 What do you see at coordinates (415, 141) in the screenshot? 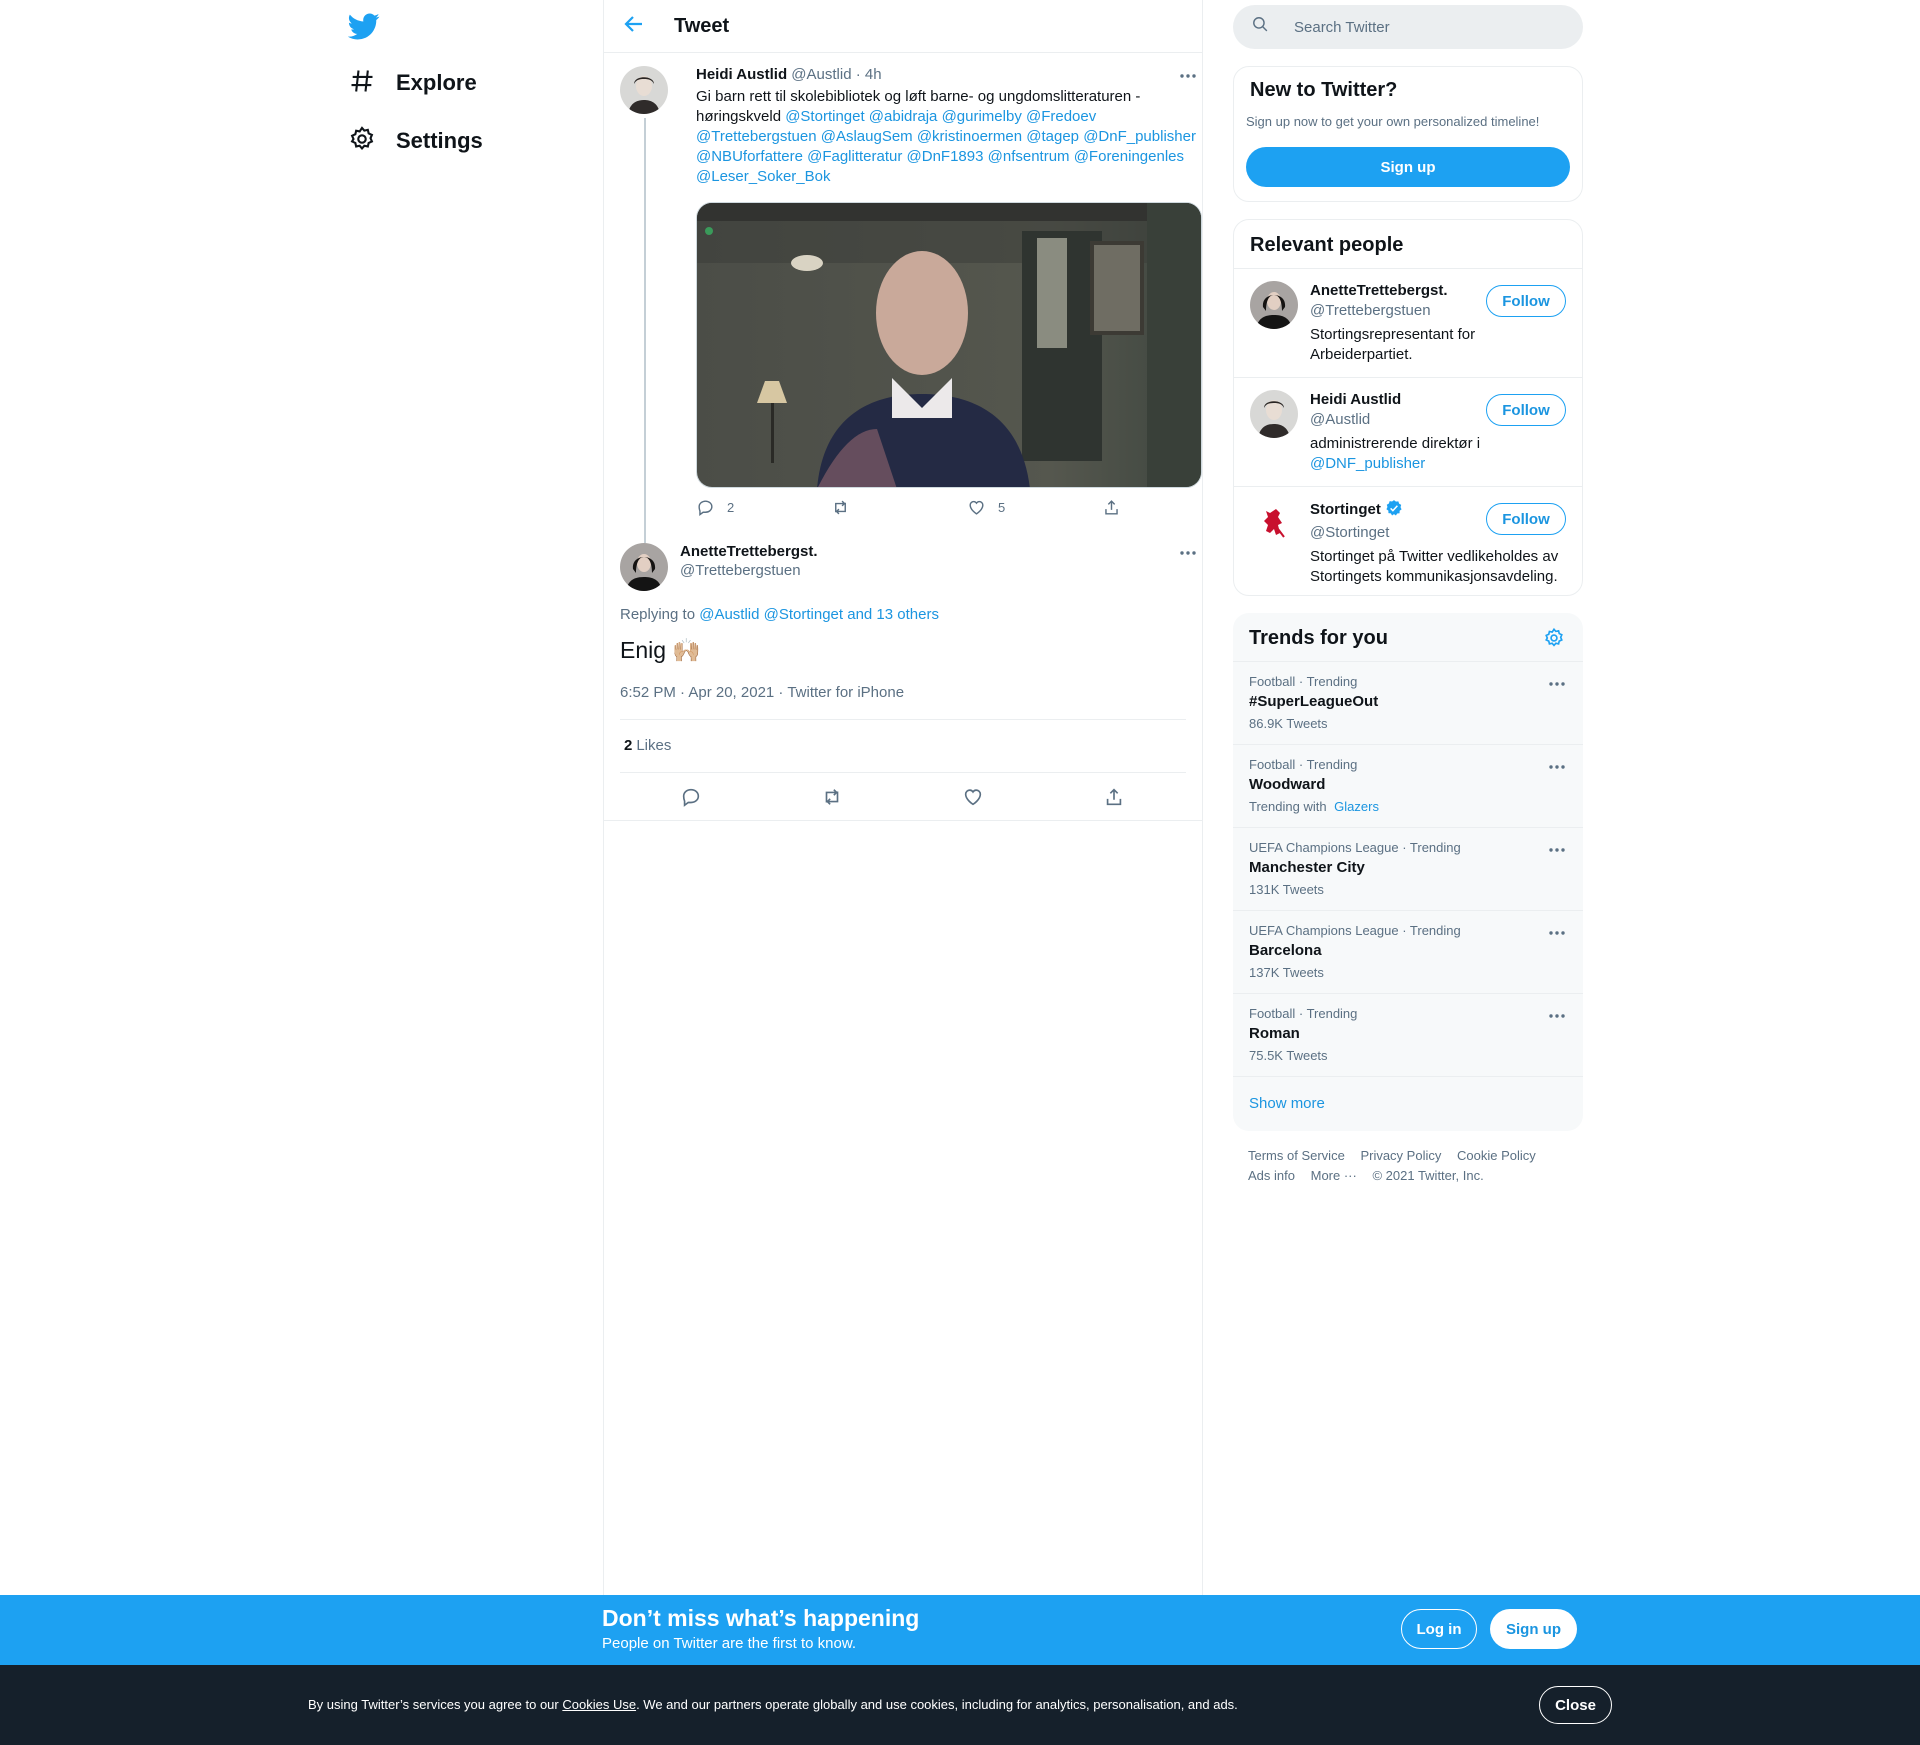
I see `nav-settings: Settings` at bounding box center [415, 141].